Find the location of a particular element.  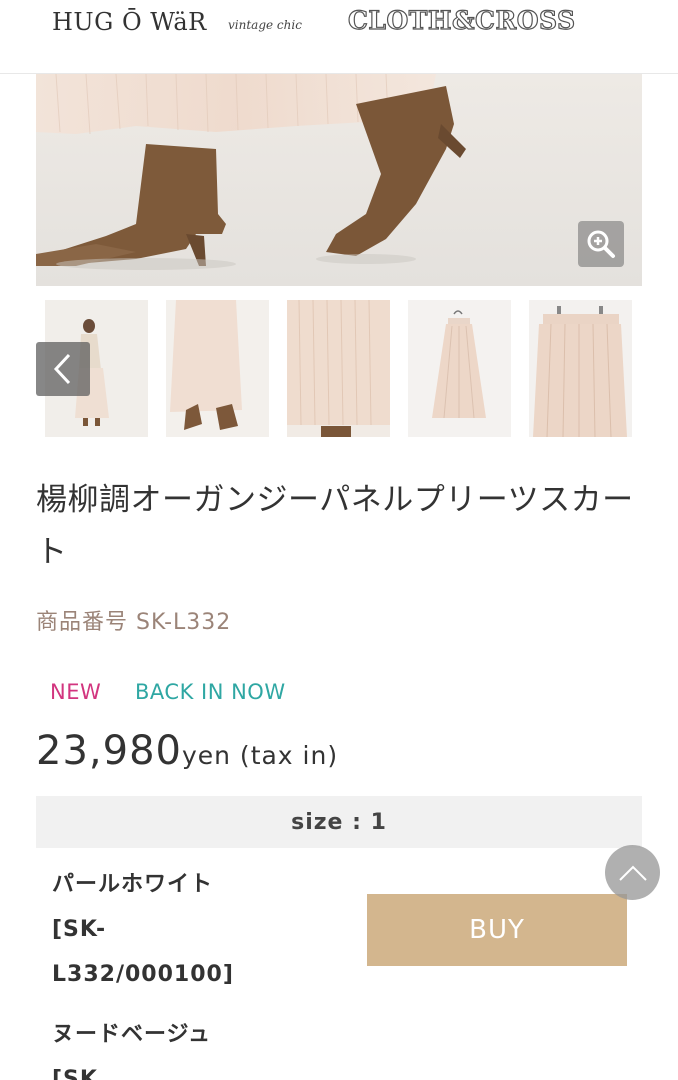

chevron-up-icon is located at coordinates (632, 873).